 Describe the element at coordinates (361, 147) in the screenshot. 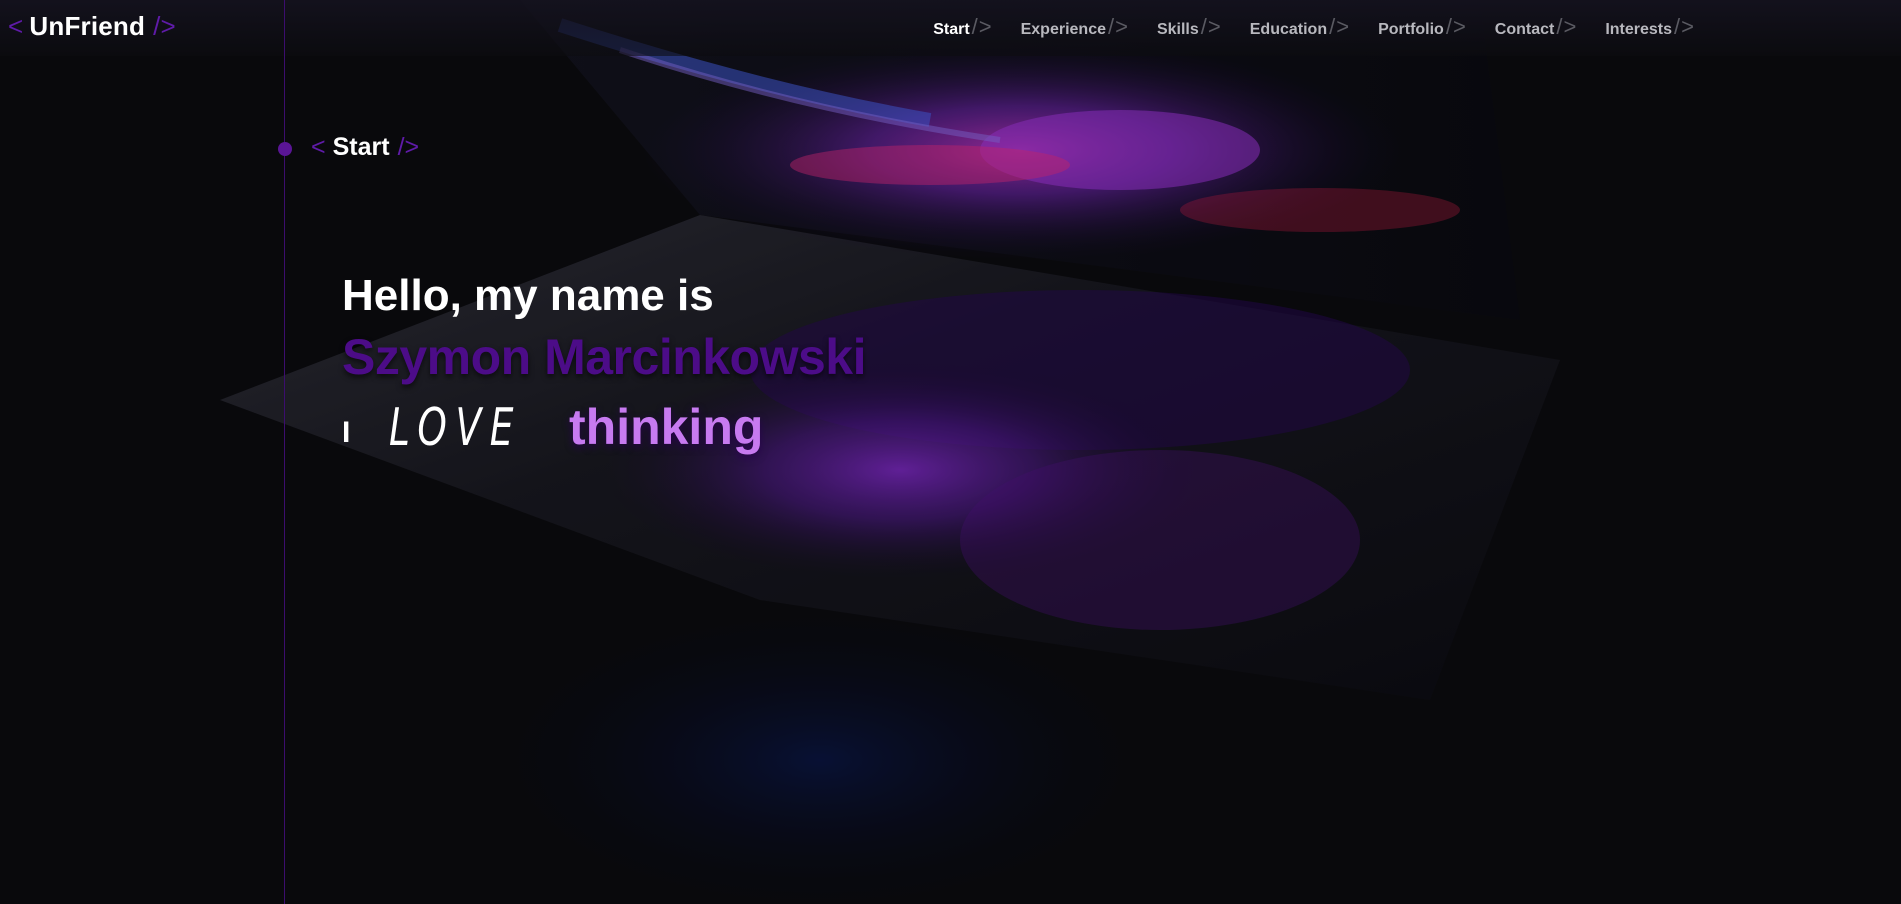

I see `section-title-label: Start` at that location.